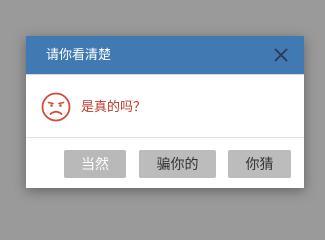 The width and height of the screenshot is (325, 240). What do you see at coordinates (56, 107) in the screenshot?
I see `sad-face-icon` at bounding box center [56, 107].